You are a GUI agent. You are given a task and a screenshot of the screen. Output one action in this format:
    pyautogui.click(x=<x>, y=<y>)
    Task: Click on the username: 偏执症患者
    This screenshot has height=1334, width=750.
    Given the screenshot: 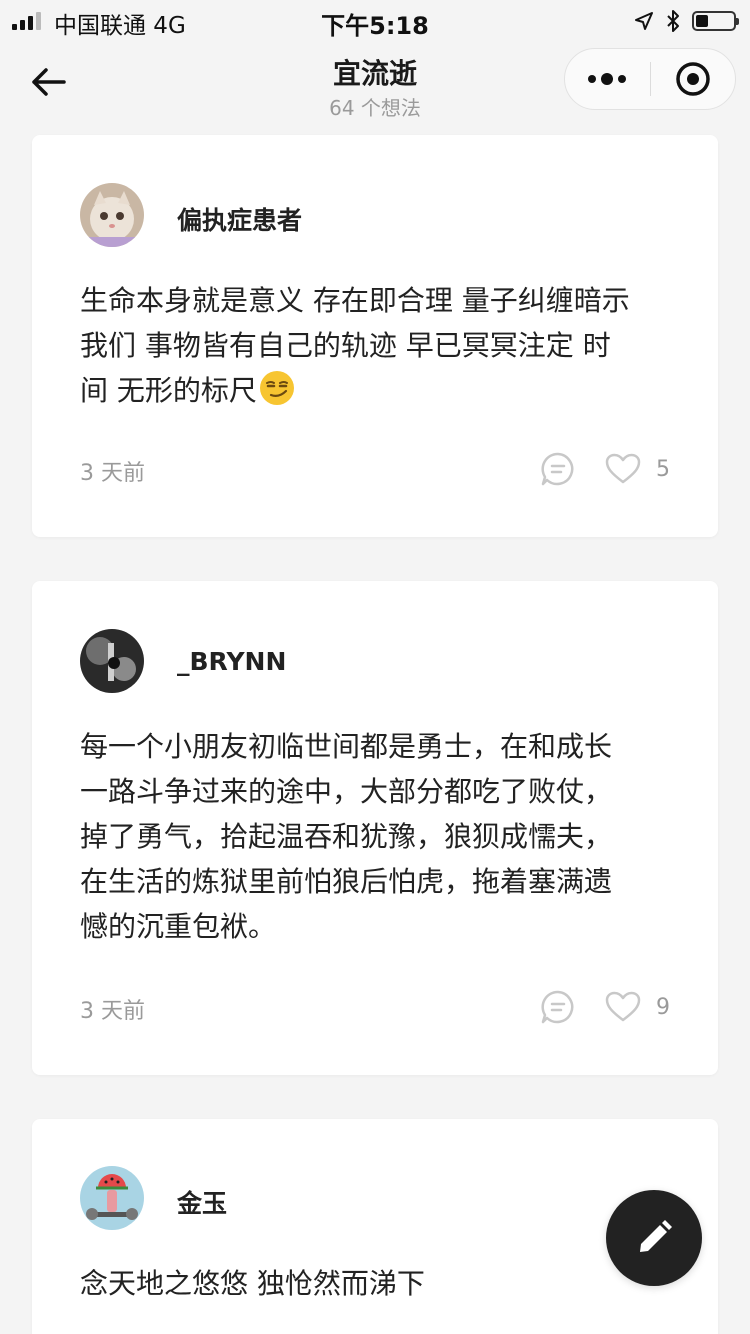 What is the action you would take?
    pyautogui.click(x=239, y=219)
    